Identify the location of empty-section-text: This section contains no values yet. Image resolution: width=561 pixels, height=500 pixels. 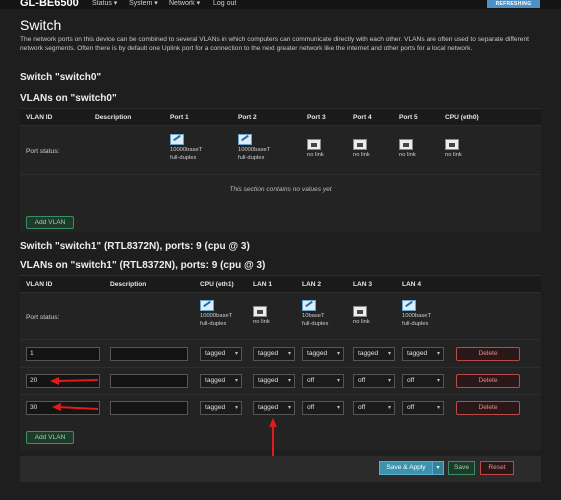
(280, 189).